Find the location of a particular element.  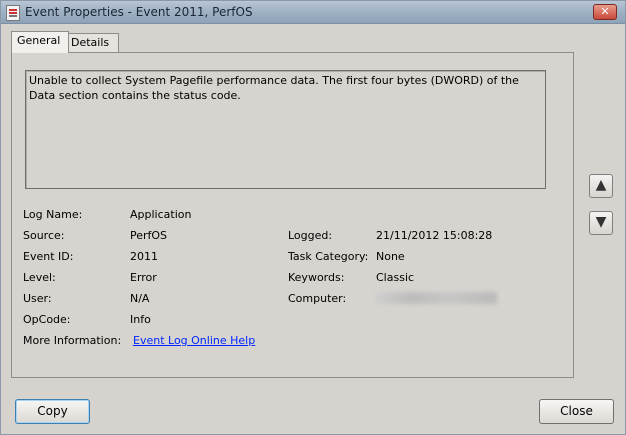

previous-event-button: ▲ is located at coordinates (601, 186).